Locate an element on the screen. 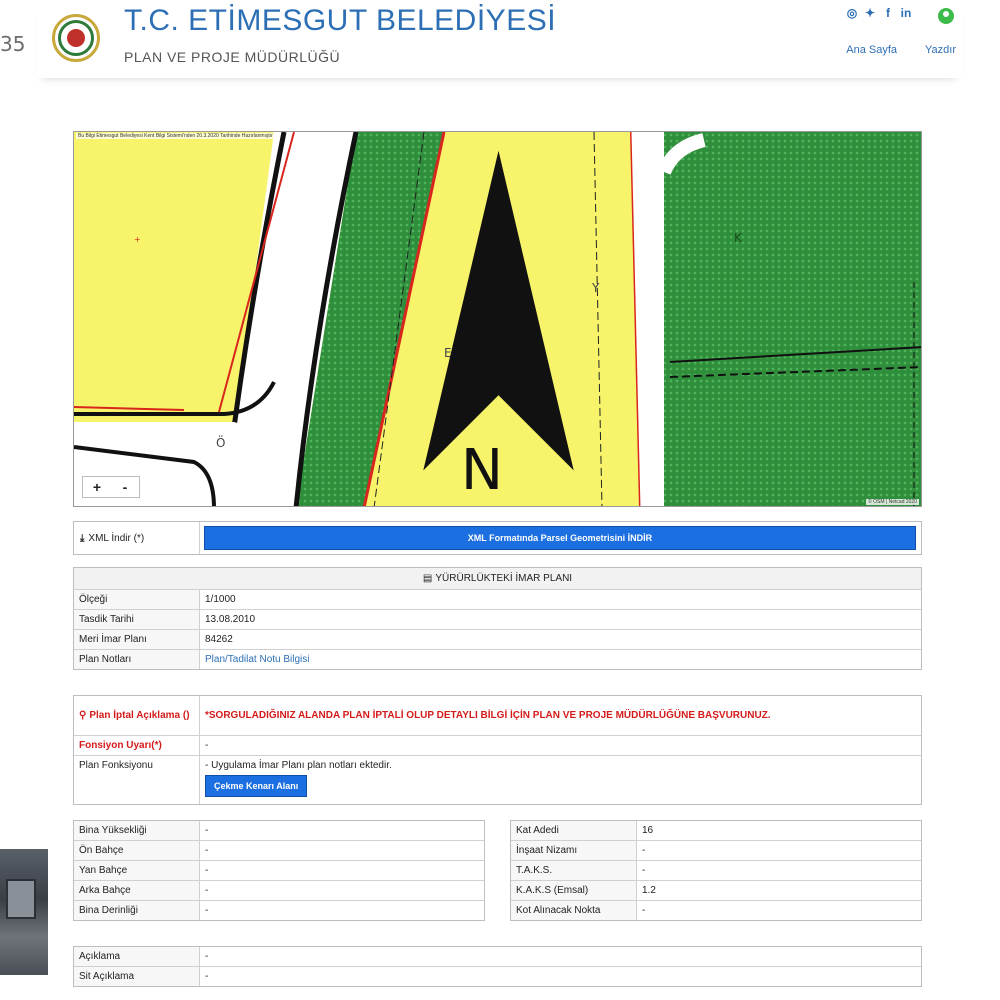  table-row: Açıklama - is located at coordinates (497, 957).